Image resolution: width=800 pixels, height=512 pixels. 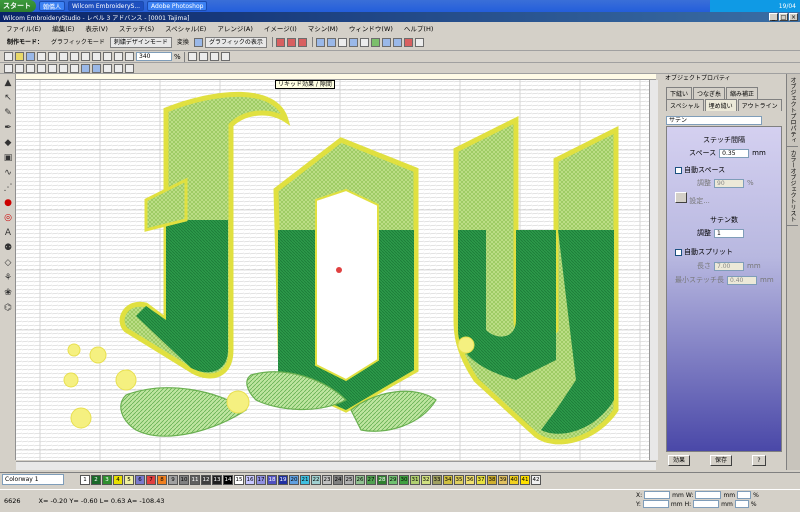 What do you see at coordinates (41, 56) in the screenshot?
I see `print-icon` at bounding box center [41, 56].